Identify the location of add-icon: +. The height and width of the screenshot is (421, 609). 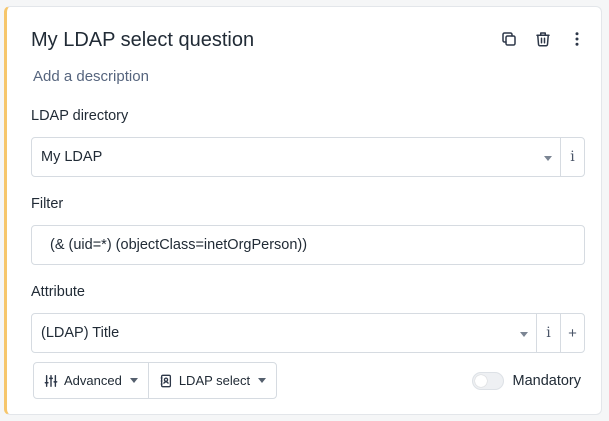
(572, 333).